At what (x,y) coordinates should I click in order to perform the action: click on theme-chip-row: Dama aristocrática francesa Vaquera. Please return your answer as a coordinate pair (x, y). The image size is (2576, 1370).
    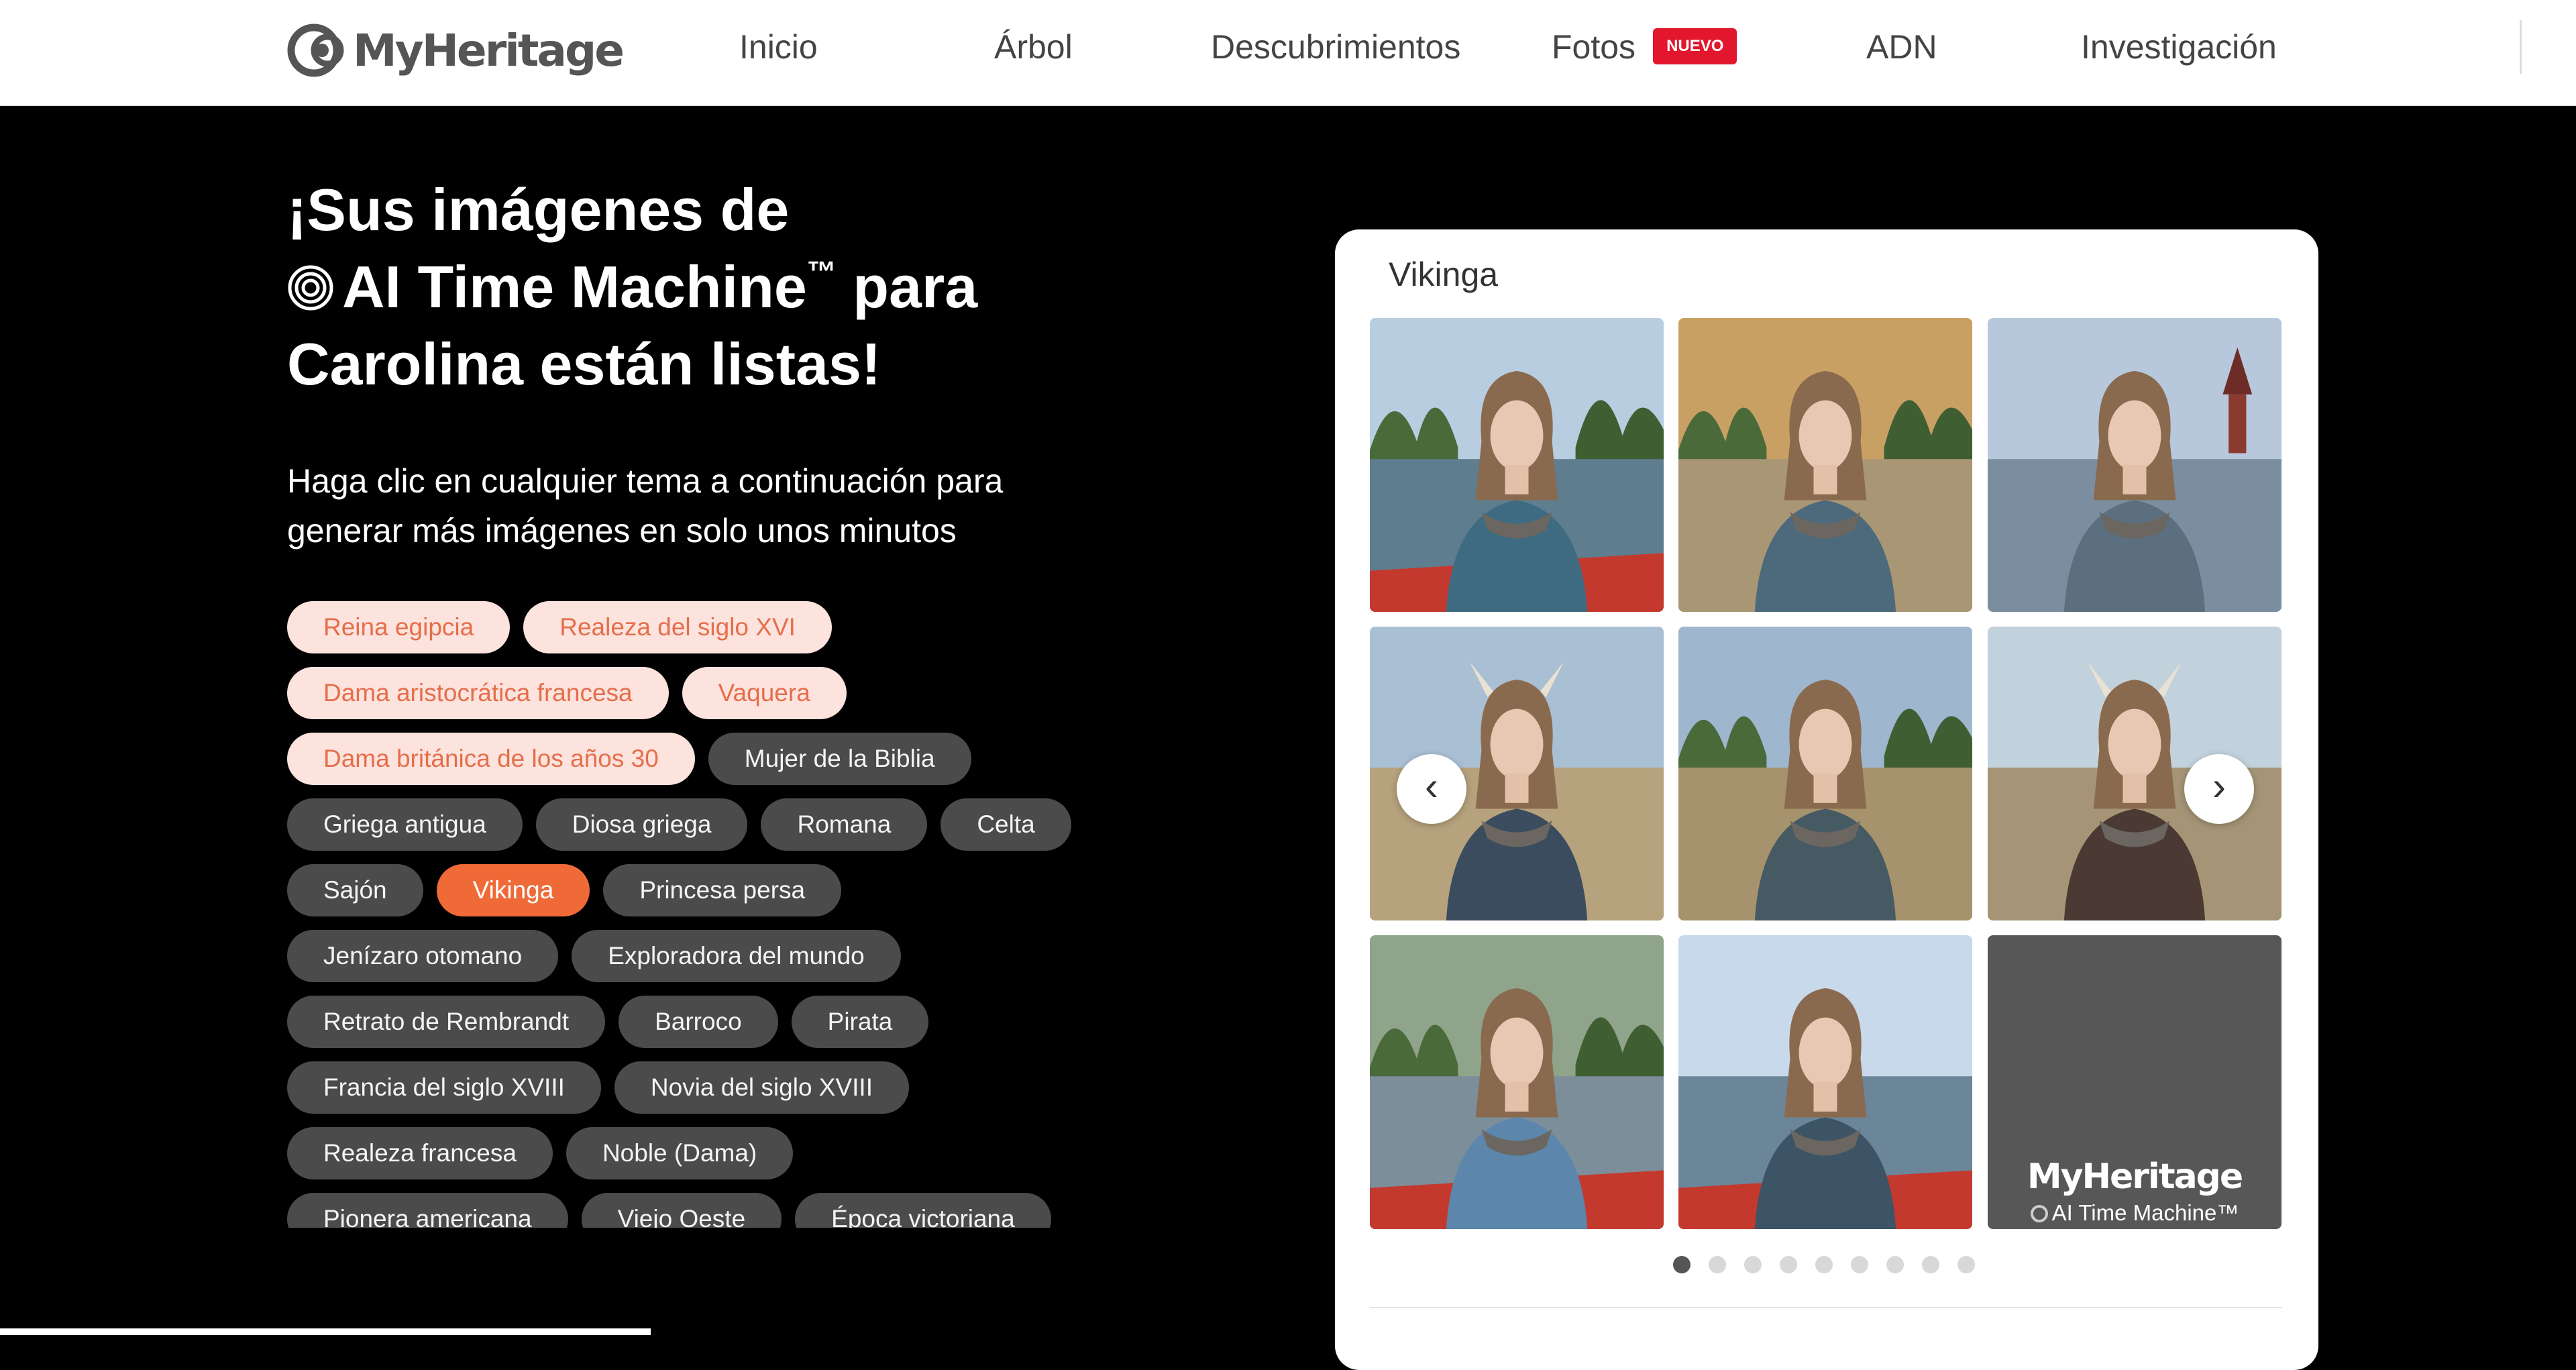
    Looking at the image, I should click on (703, 693).